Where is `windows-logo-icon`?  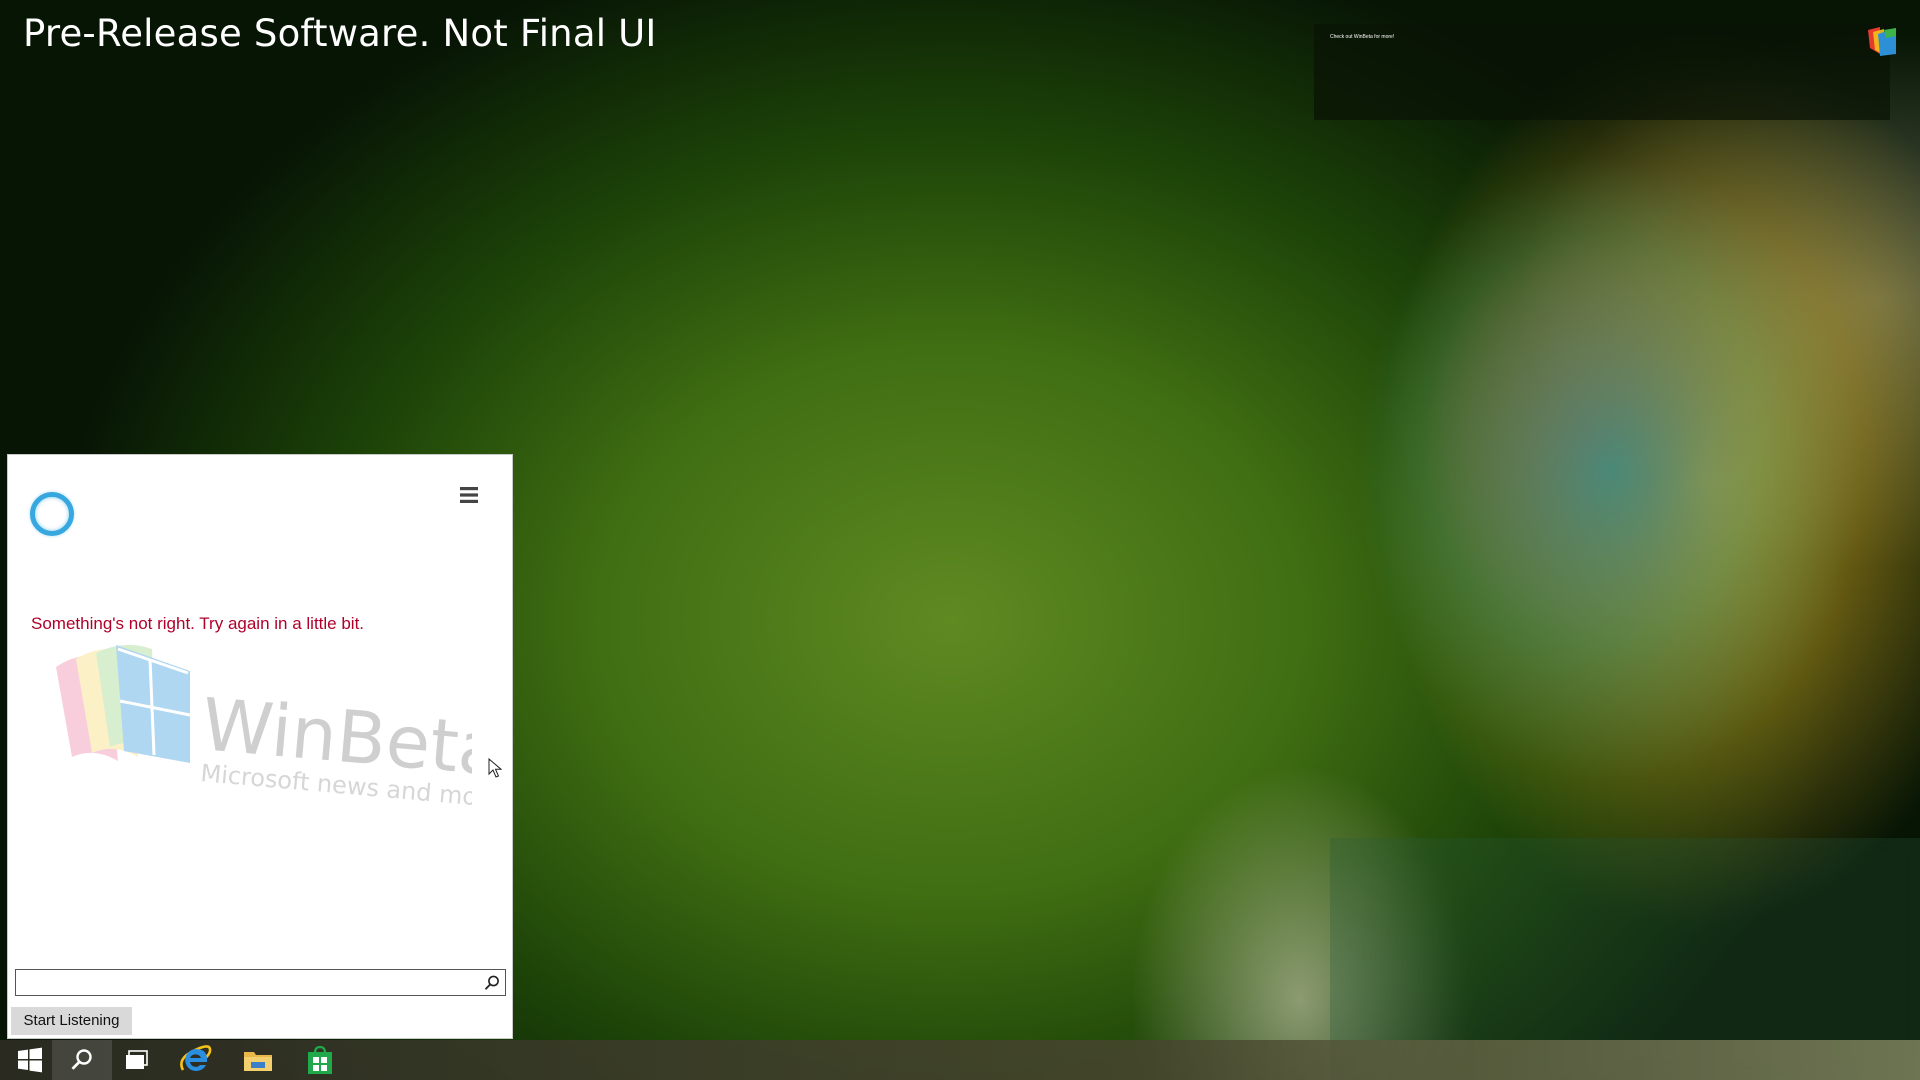 windows-logo-icon is located at coordinates (30, 1060).